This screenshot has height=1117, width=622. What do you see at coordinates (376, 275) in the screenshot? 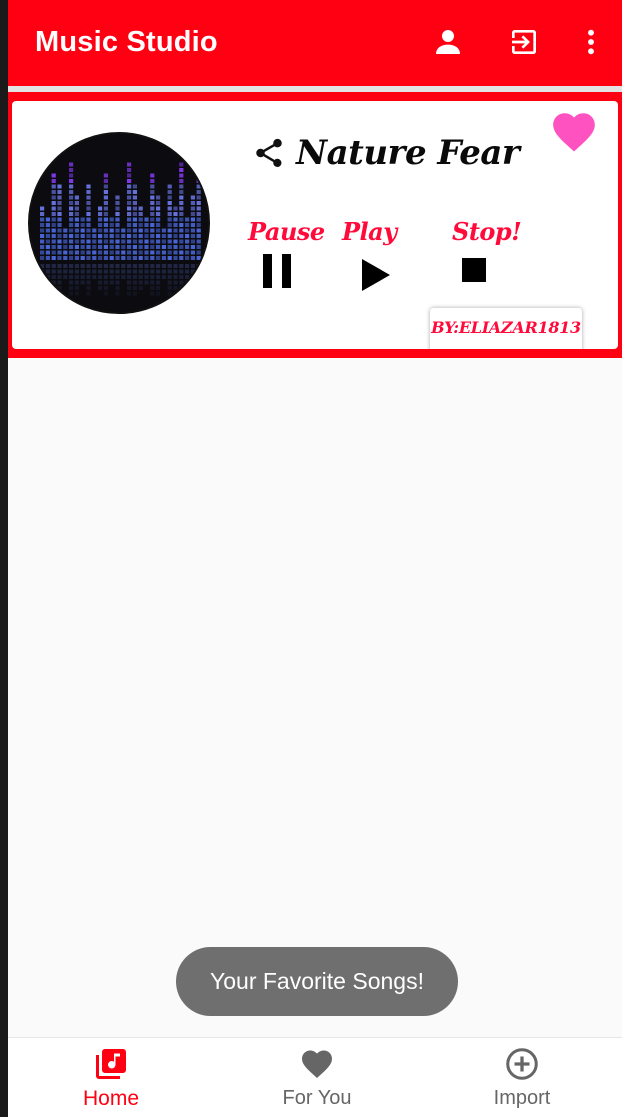
I see `play-button` at bounding box center [376, 275].